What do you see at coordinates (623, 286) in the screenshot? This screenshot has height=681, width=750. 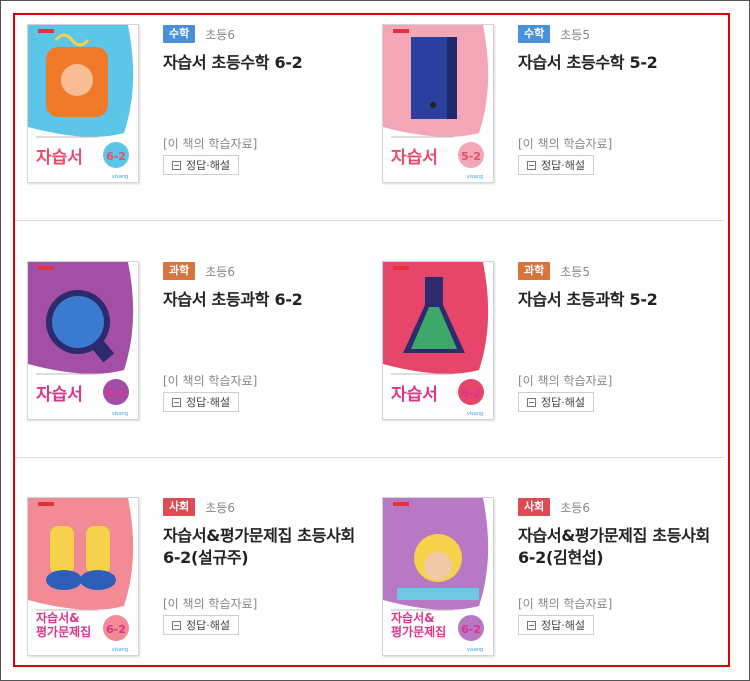 I see `book-info: 과학 초등5 자습서 초등과학 5-2` at bounding box center [623, 286].